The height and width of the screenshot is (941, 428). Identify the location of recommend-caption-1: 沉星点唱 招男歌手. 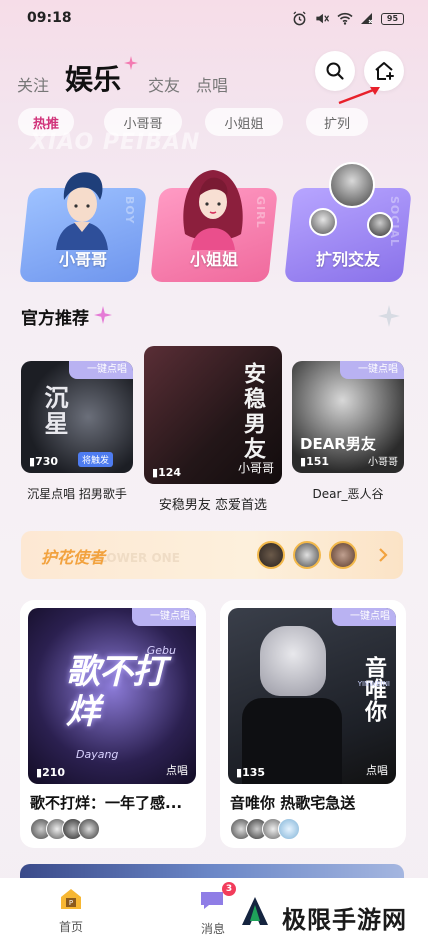
(77, 494).